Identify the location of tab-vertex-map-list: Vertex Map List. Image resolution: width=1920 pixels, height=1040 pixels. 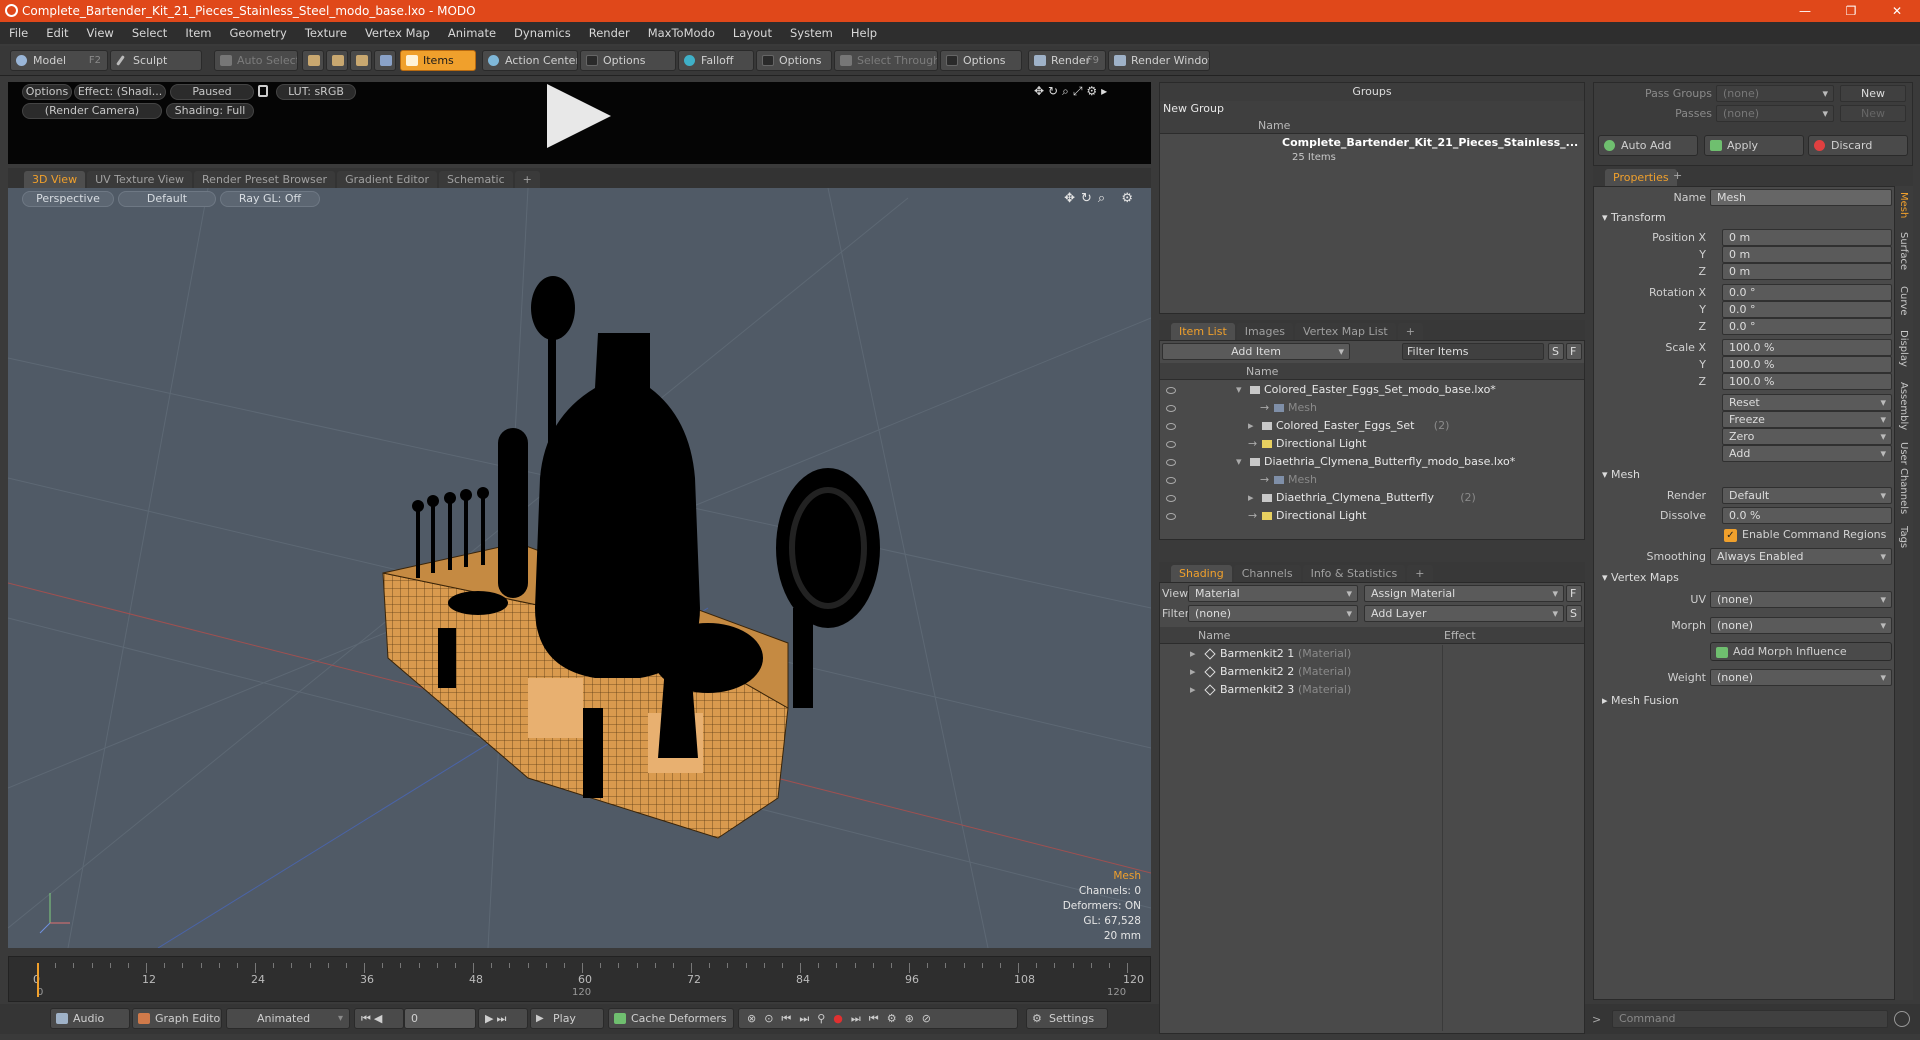
(1345, 331).